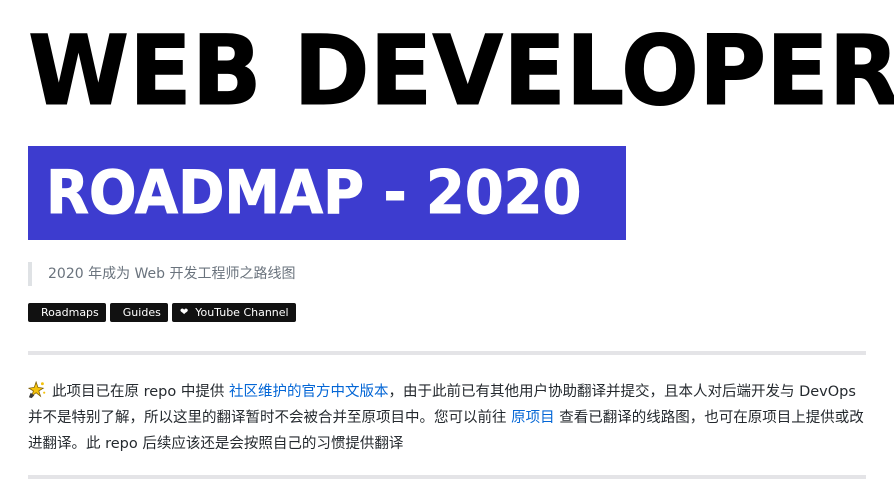 Image resolution: width=894 pixels, height=479 pixels. I want to click on youtube-channel-badge: ❤ YouTube Channel, so click(233, 312).